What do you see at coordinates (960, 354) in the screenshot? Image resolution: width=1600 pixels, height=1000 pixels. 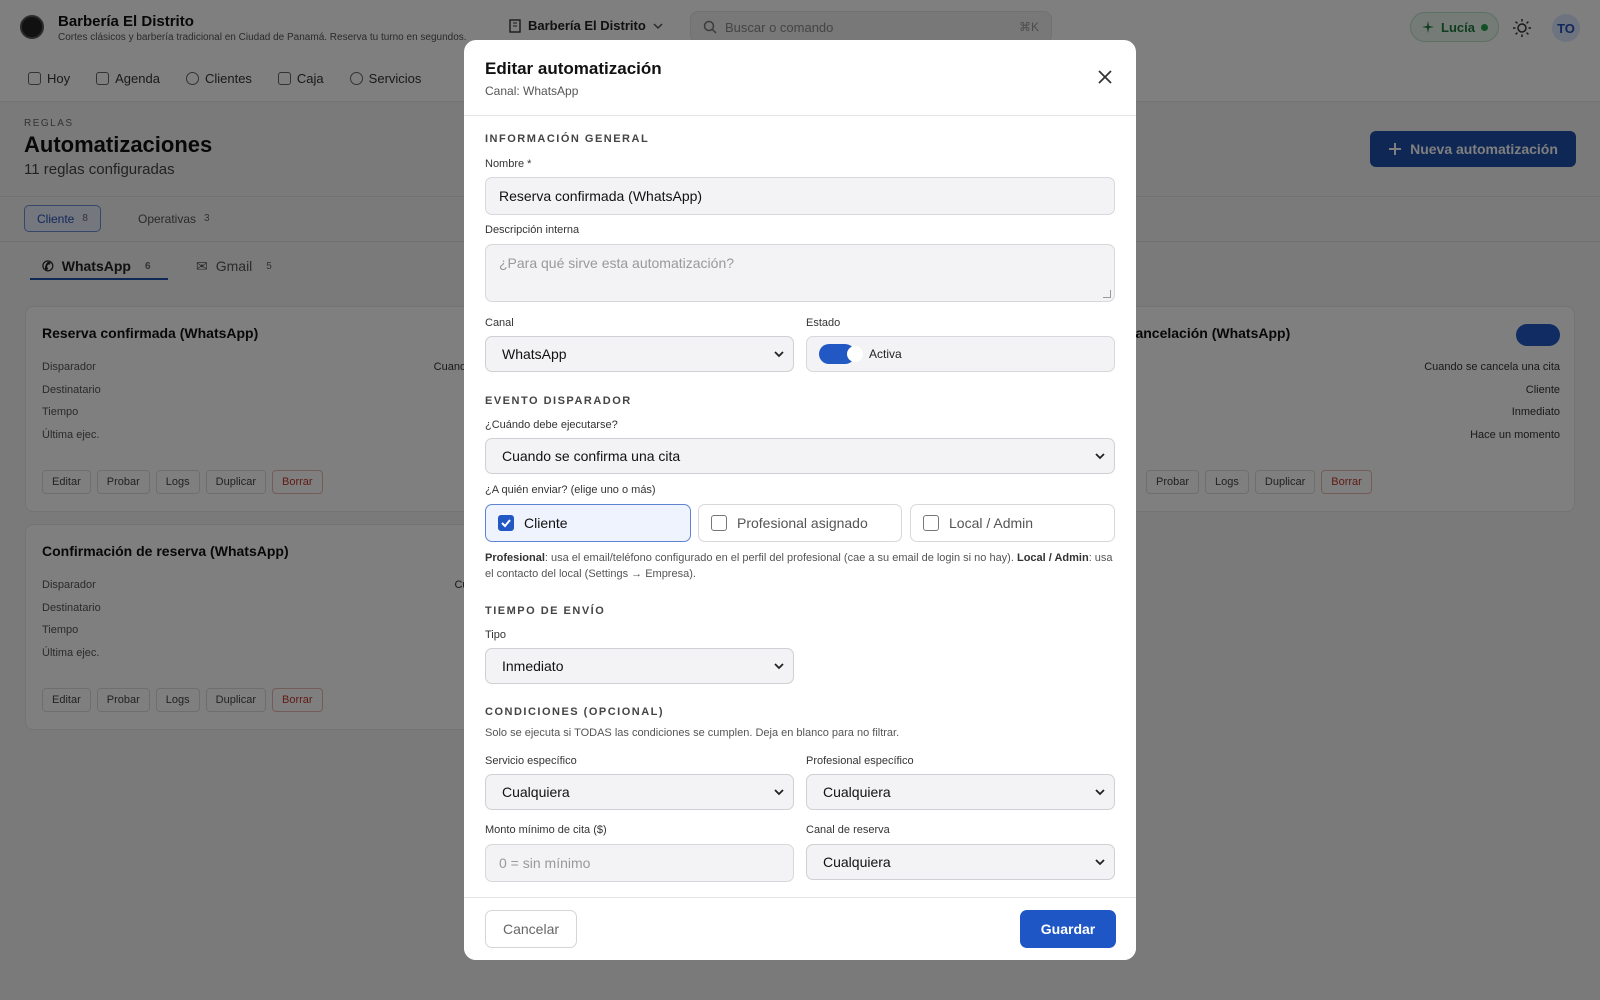 I see `status-field: Activa` at bounding box center [960, 354].